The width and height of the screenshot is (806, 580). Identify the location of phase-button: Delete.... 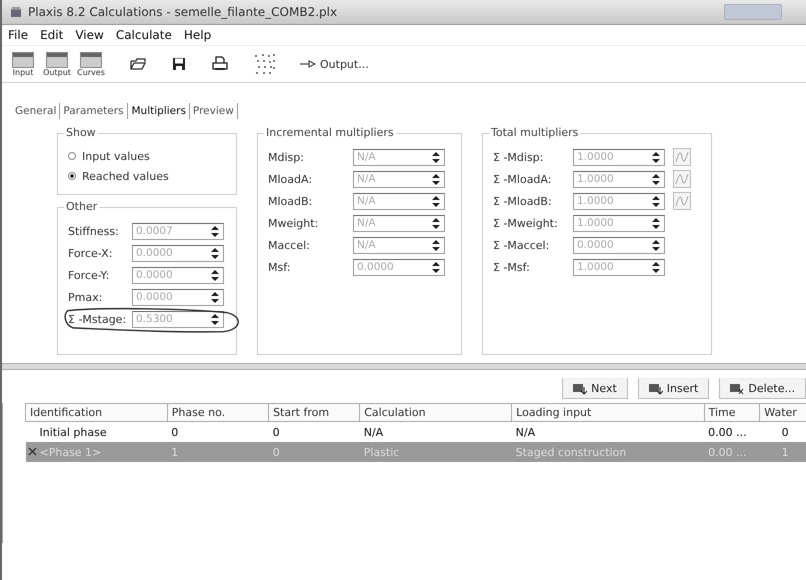
(762, 388).